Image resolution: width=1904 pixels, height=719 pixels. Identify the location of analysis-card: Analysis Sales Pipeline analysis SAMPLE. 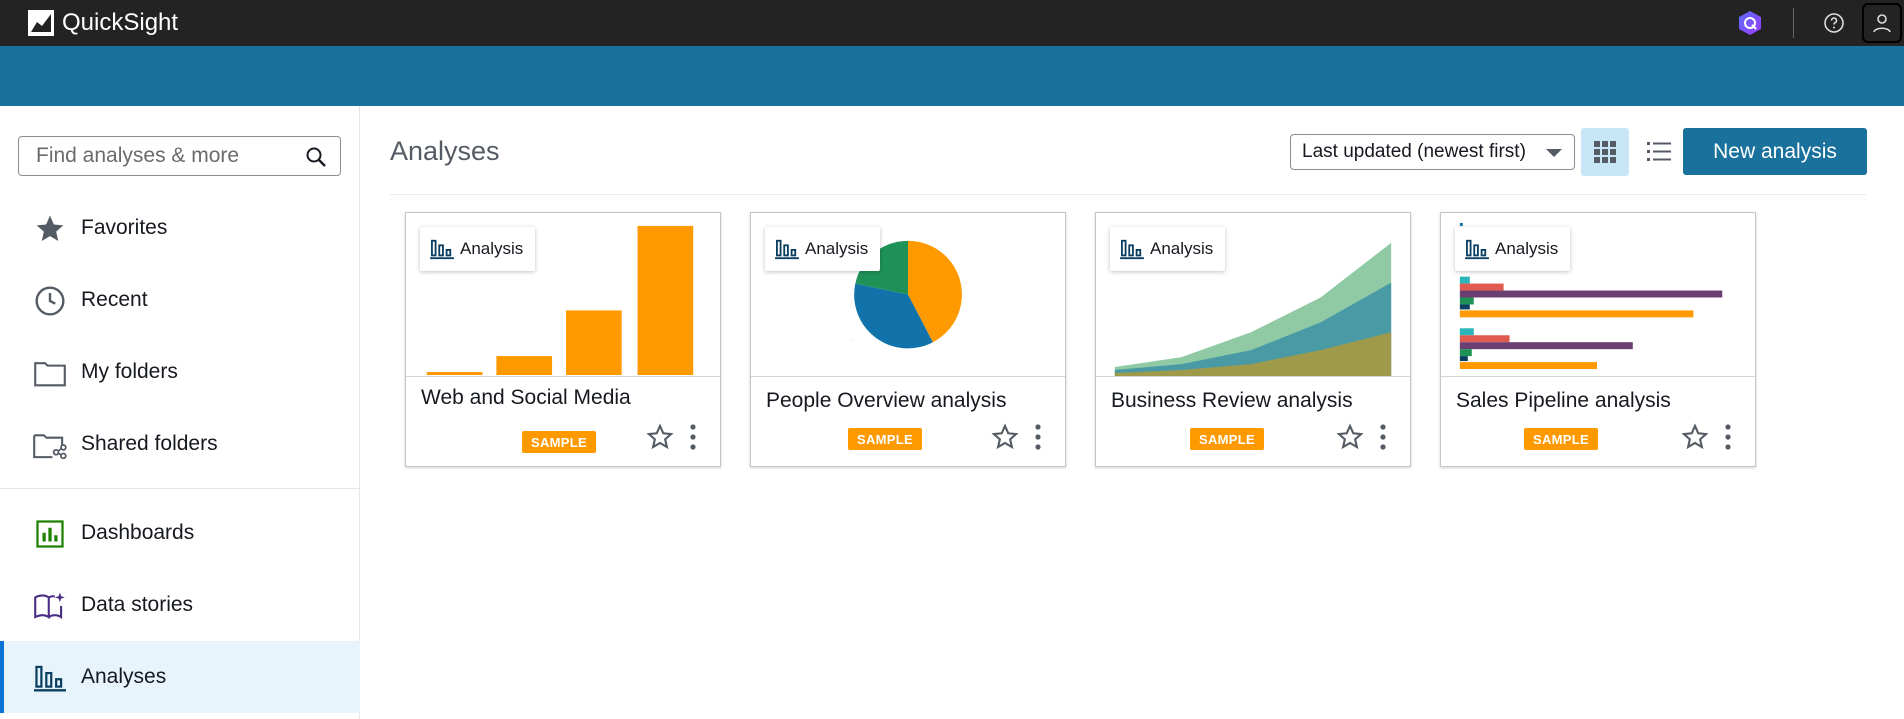
(1598, 339).